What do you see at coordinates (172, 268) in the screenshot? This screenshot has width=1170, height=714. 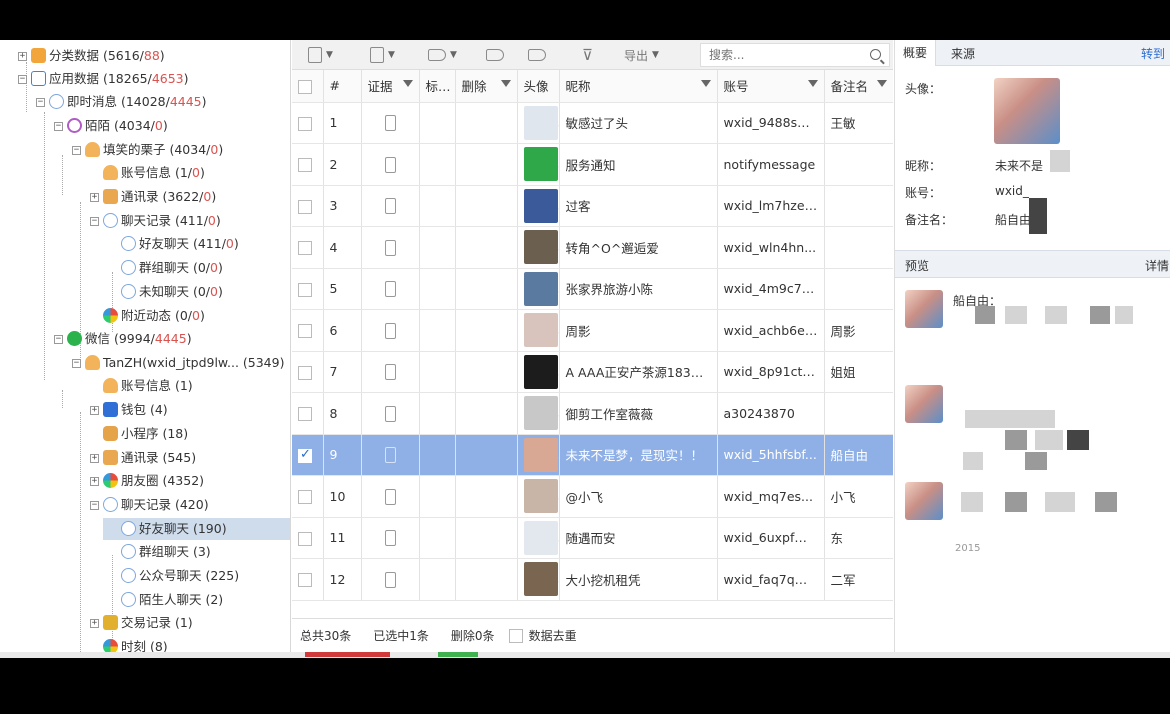 I see `tree-node-group-chat: 群组聊天 (0/0)` at bounding box center [172, 268].